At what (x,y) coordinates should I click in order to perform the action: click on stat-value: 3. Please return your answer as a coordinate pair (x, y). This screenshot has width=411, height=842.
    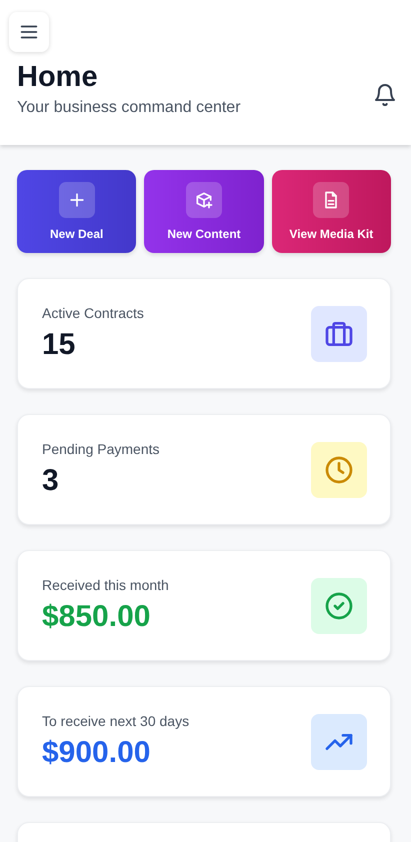
    Looking at the image, I should click on (51, 481).